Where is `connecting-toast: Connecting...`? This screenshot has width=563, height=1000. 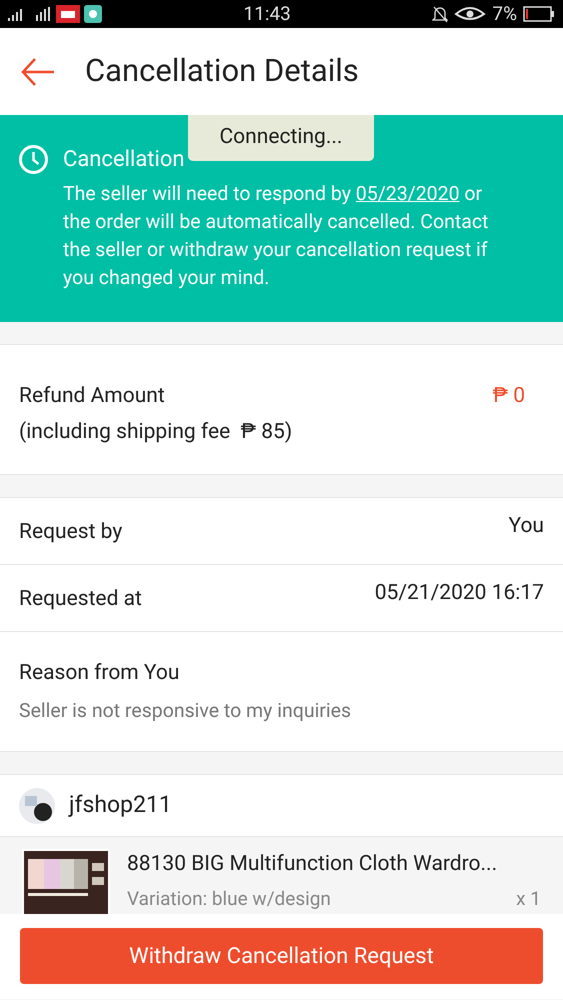
connecting-toast: Connecting... is located at coordinates (281, 138).